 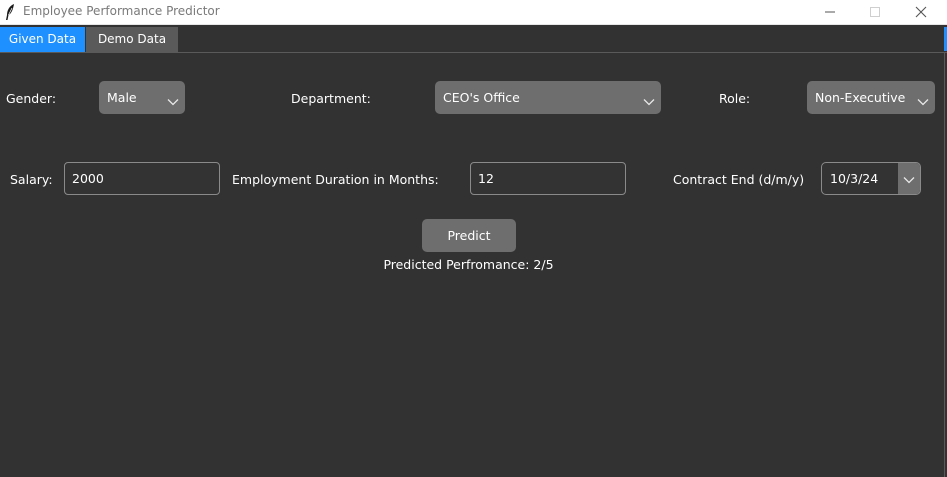 I want to click on salary-input: 2000, so click(x=142, y=178).